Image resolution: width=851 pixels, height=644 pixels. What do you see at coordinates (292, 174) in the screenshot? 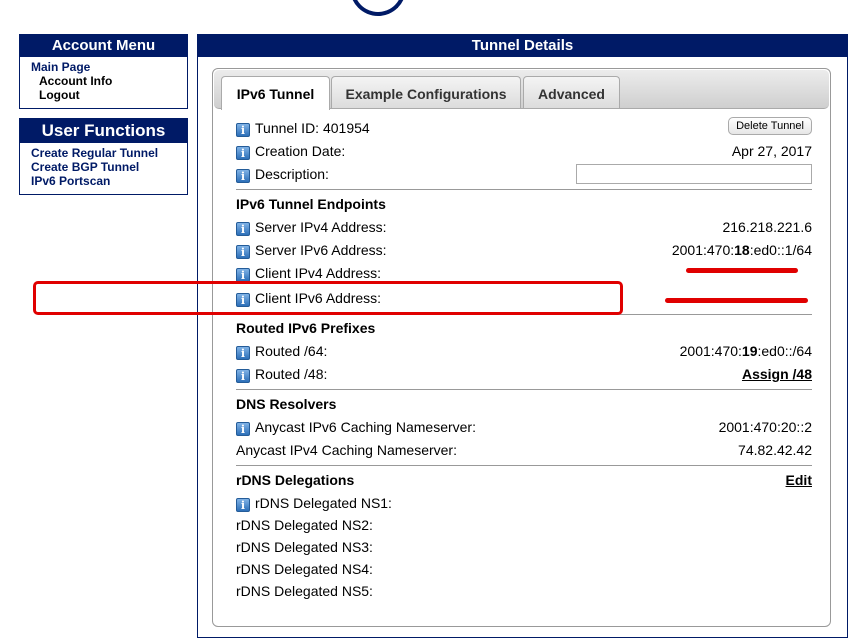
I see `description-label: Description:` at bounding box center [292, 174].